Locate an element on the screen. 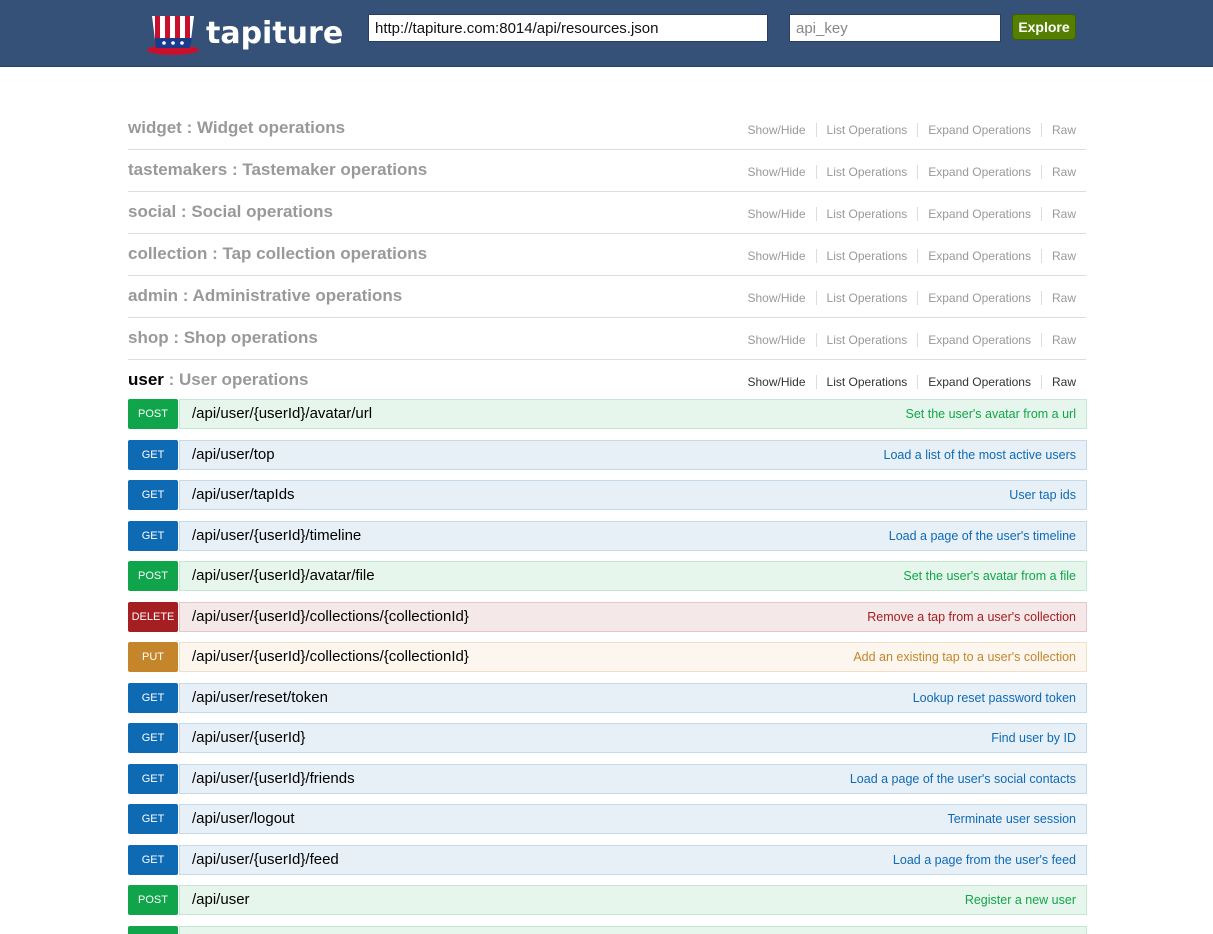  operation-summary: User tap ids is located at coordinates (1042, 495).